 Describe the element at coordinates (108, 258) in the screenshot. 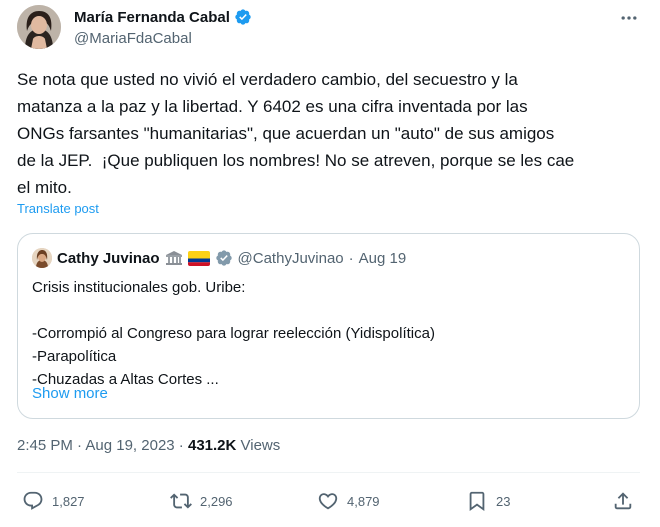

I see `quoted-author-display-name: Cathy Juvinao` at that location.